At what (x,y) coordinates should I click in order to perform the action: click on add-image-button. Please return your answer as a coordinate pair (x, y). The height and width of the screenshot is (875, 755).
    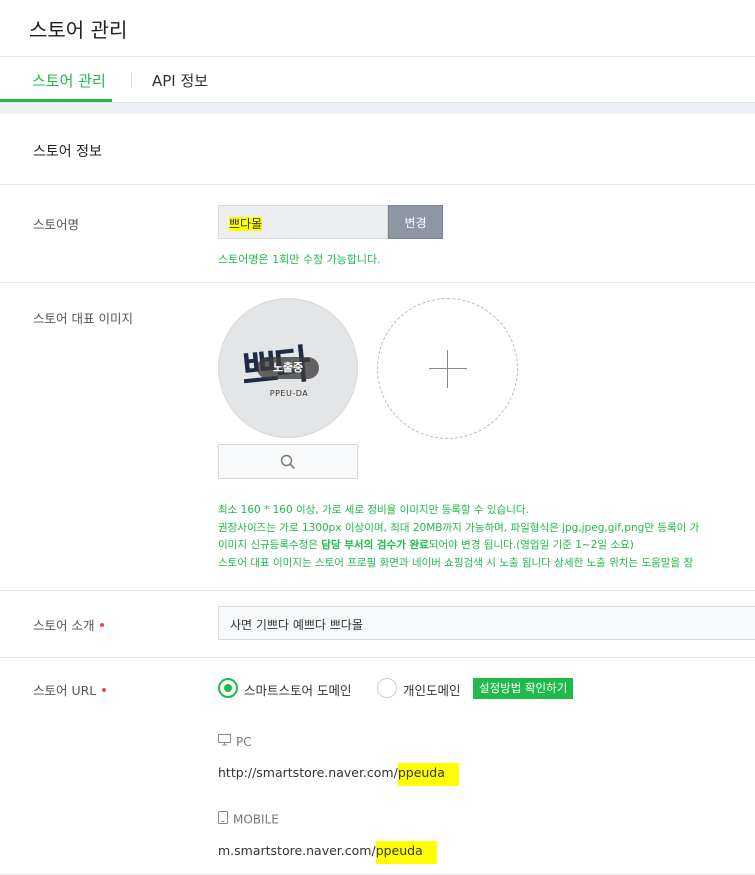
    Looking at the image, I should click on (447, 368).